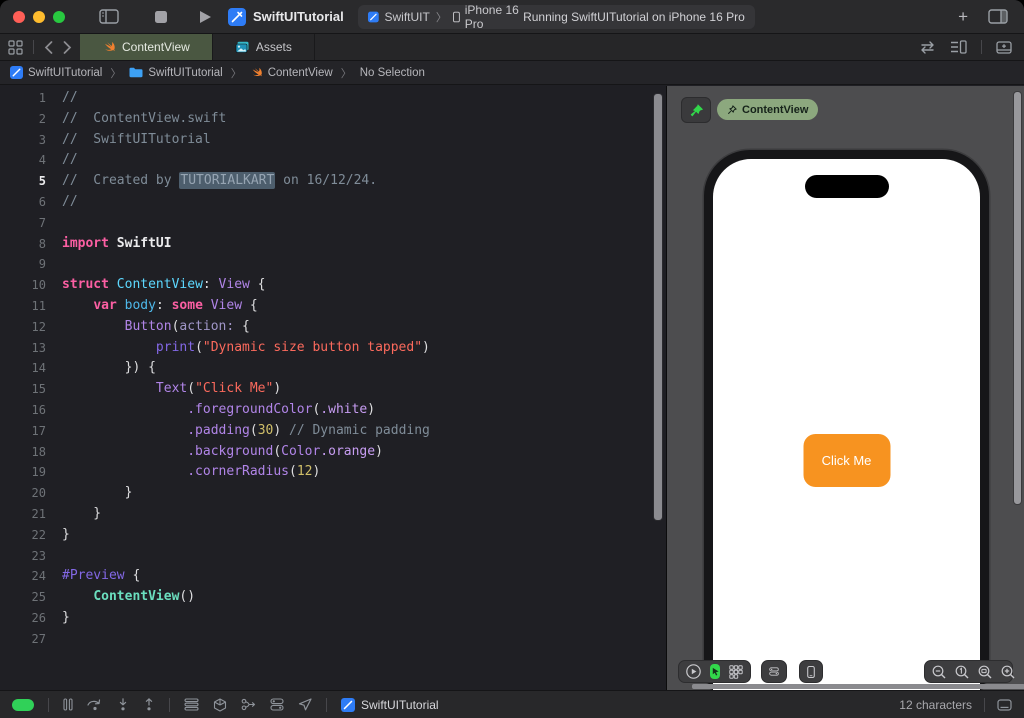 The width and height of the screenshot is (1024, 718). What do you see at coordinates (23, 306) in the screenshot?
I see `line-number: 11` at bounding box center [23, 306].